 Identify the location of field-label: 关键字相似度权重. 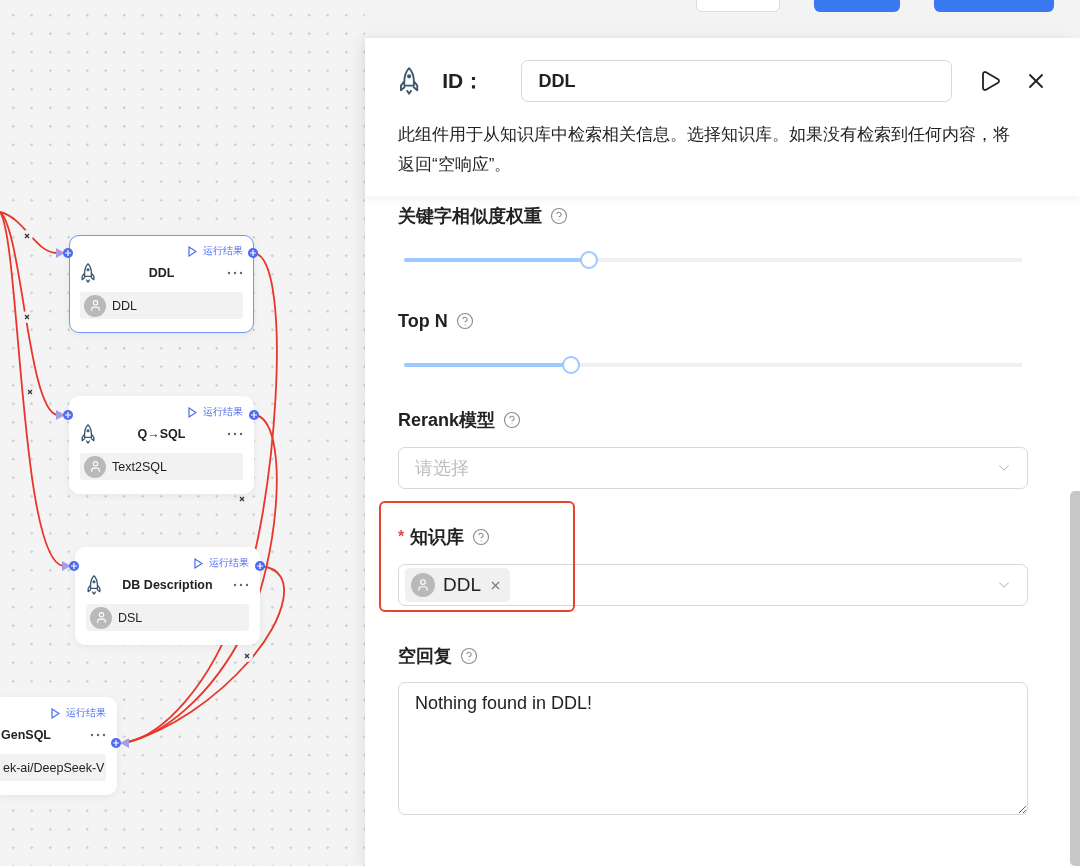
(470, 216).